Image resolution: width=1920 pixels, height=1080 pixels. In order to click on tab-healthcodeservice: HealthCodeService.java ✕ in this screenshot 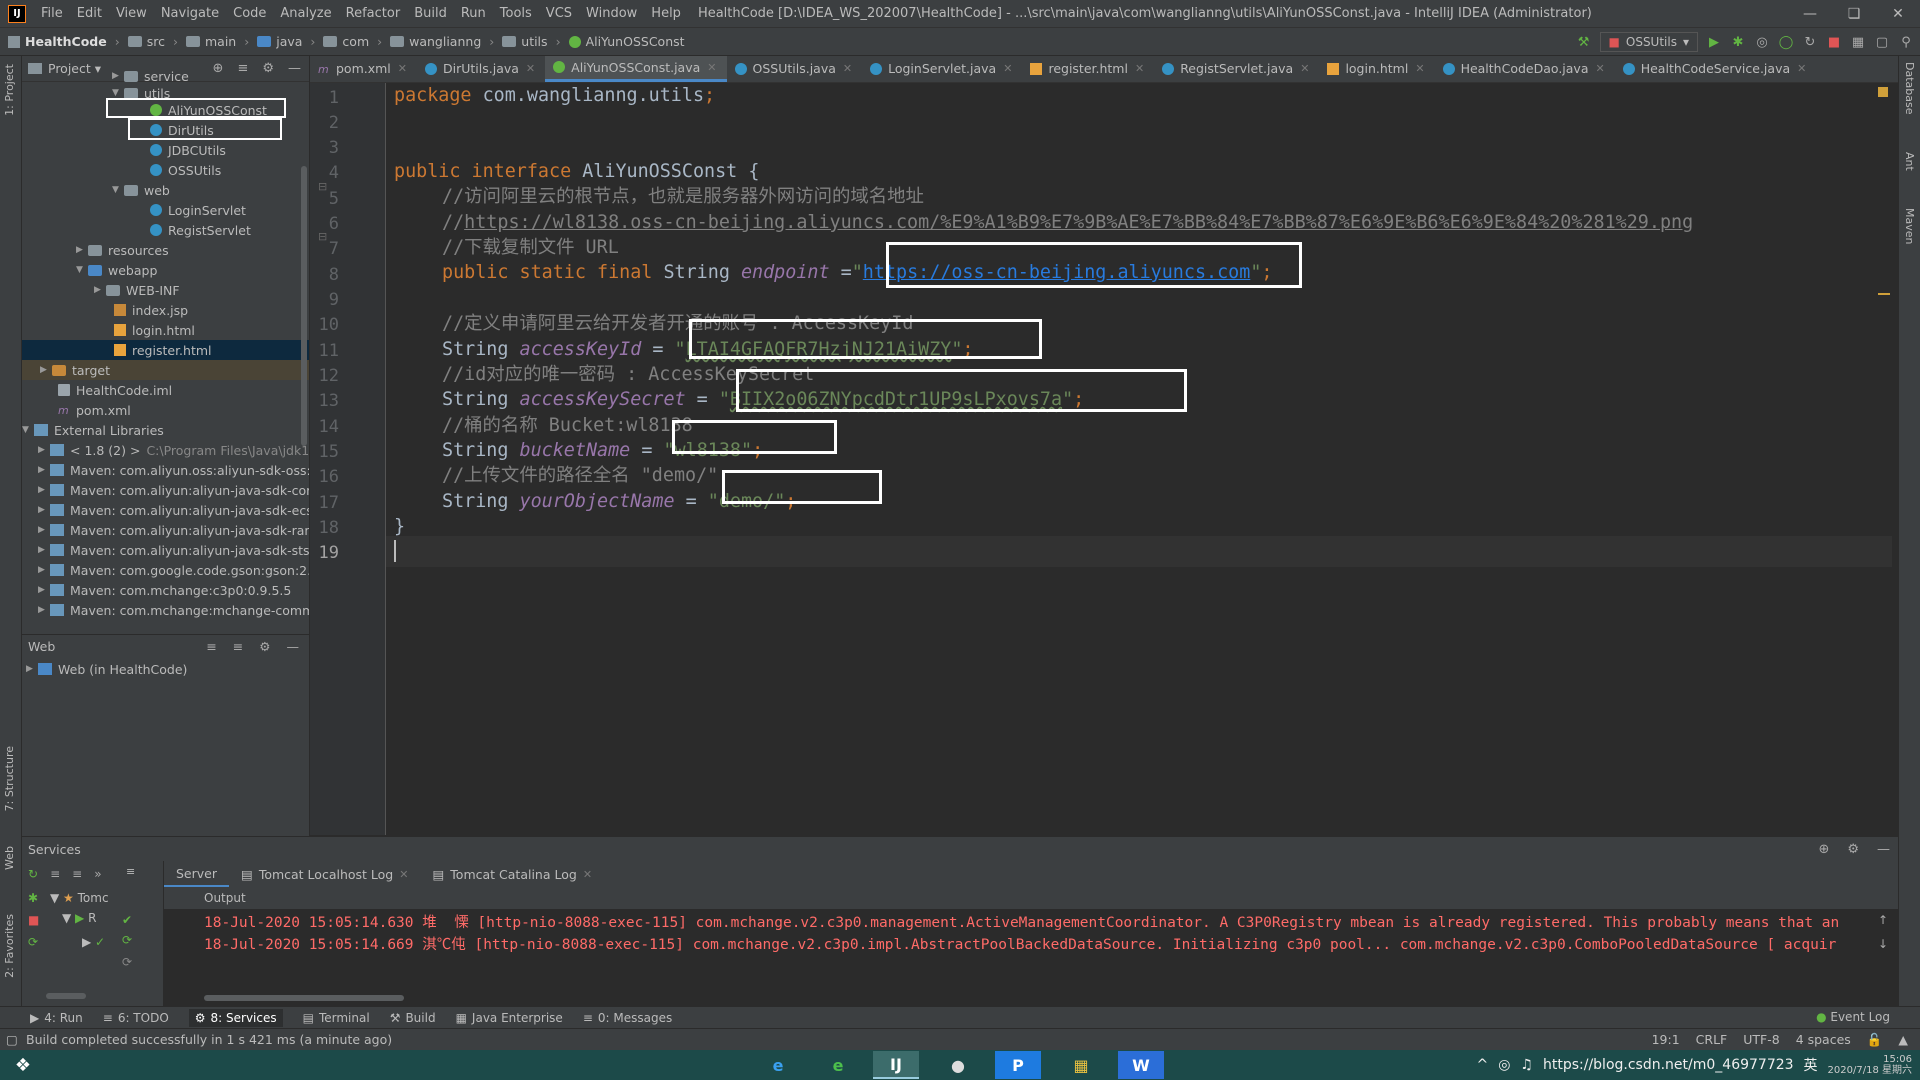, I will do `click(1716, 69)`.